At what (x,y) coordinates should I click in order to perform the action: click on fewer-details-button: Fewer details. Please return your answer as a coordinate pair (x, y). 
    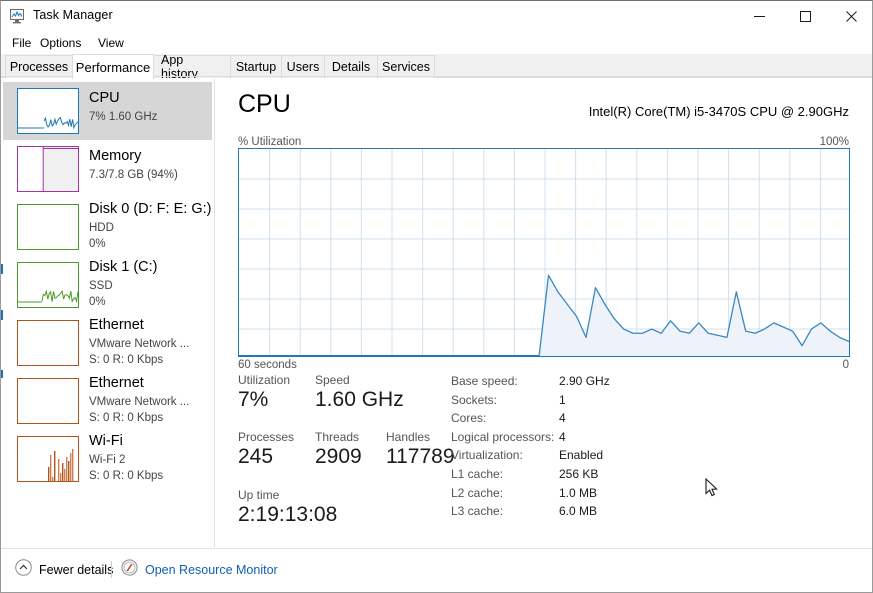
    Looking at the image, I should click on (64, 570).